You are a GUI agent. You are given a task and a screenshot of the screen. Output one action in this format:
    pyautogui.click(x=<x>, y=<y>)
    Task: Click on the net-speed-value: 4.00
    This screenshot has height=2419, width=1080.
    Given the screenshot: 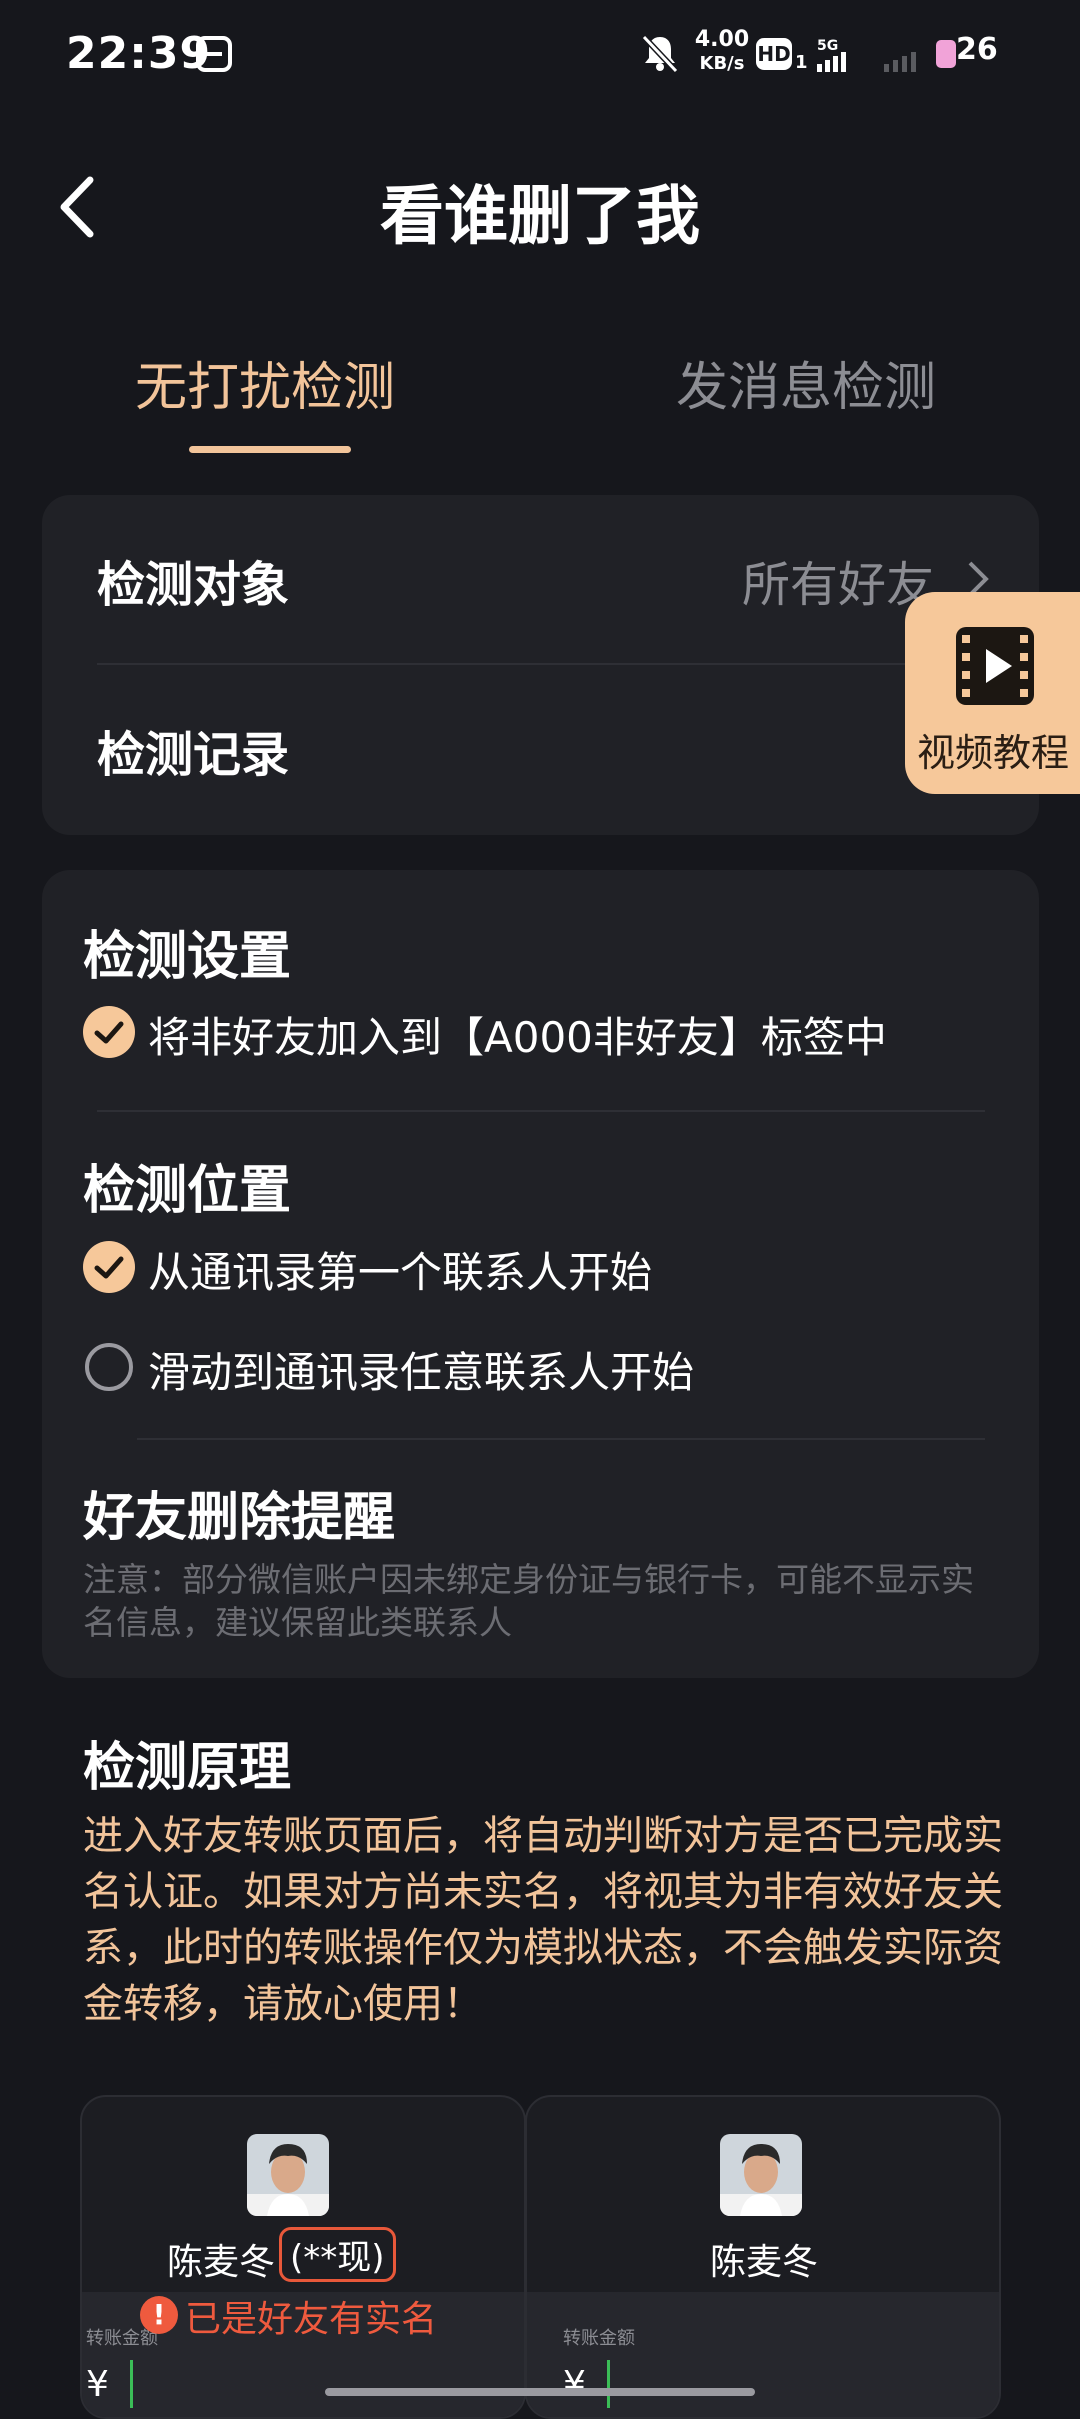 What is the action you would take?
    pyautogui.click(x=722, y=39)
    